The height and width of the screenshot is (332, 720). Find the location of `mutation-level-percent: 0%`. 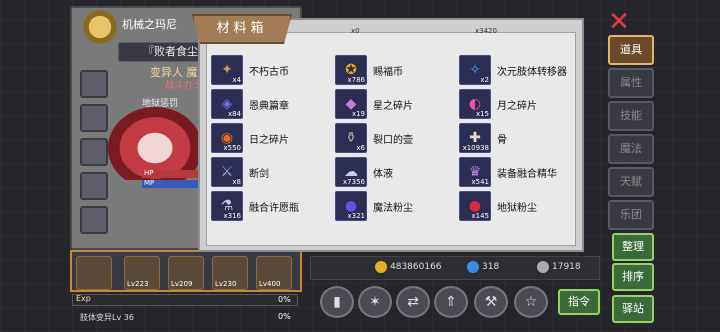

mutation-level-percent: 0% is located at coordinates (284, 316).